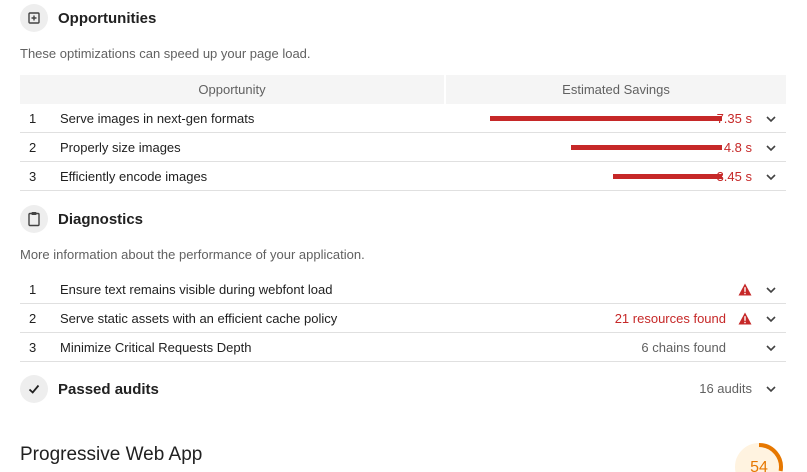  Describe the element at coordinates (34, 18) in the screenshot. I see `opportunity-icon` at that location.